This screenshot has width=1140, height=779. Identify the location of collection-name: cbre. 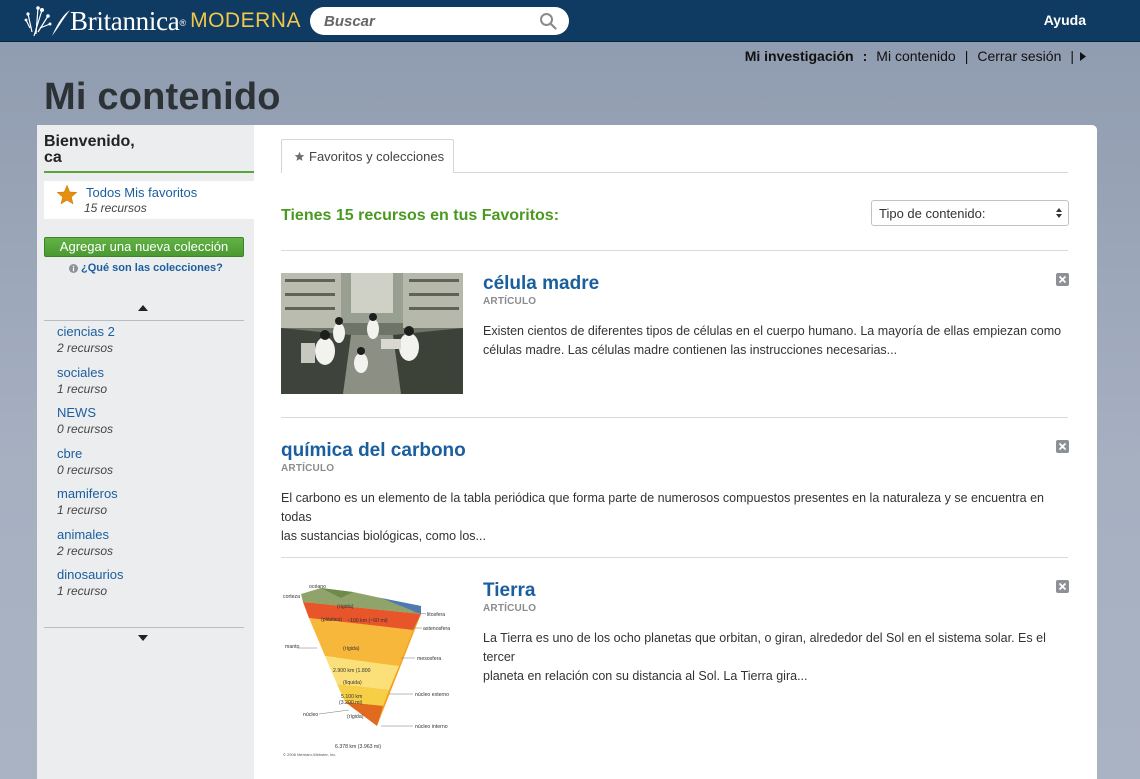
(147, 453).